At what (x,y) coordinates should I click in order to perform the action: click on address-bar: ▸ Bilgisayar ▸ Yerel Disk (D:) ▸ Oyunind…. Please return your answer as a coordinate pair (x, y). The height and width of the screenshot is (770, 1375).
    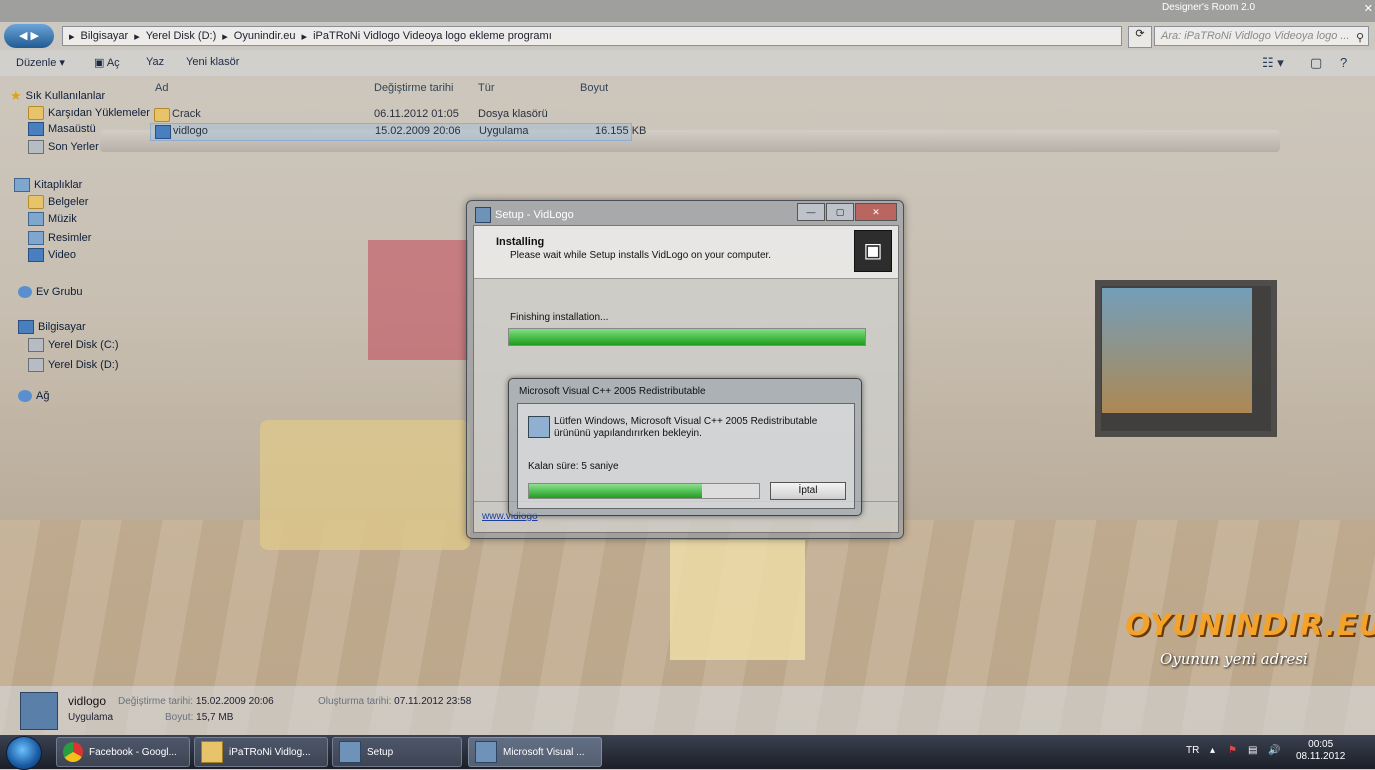
    Looking at the image, I should click on (592, 36).